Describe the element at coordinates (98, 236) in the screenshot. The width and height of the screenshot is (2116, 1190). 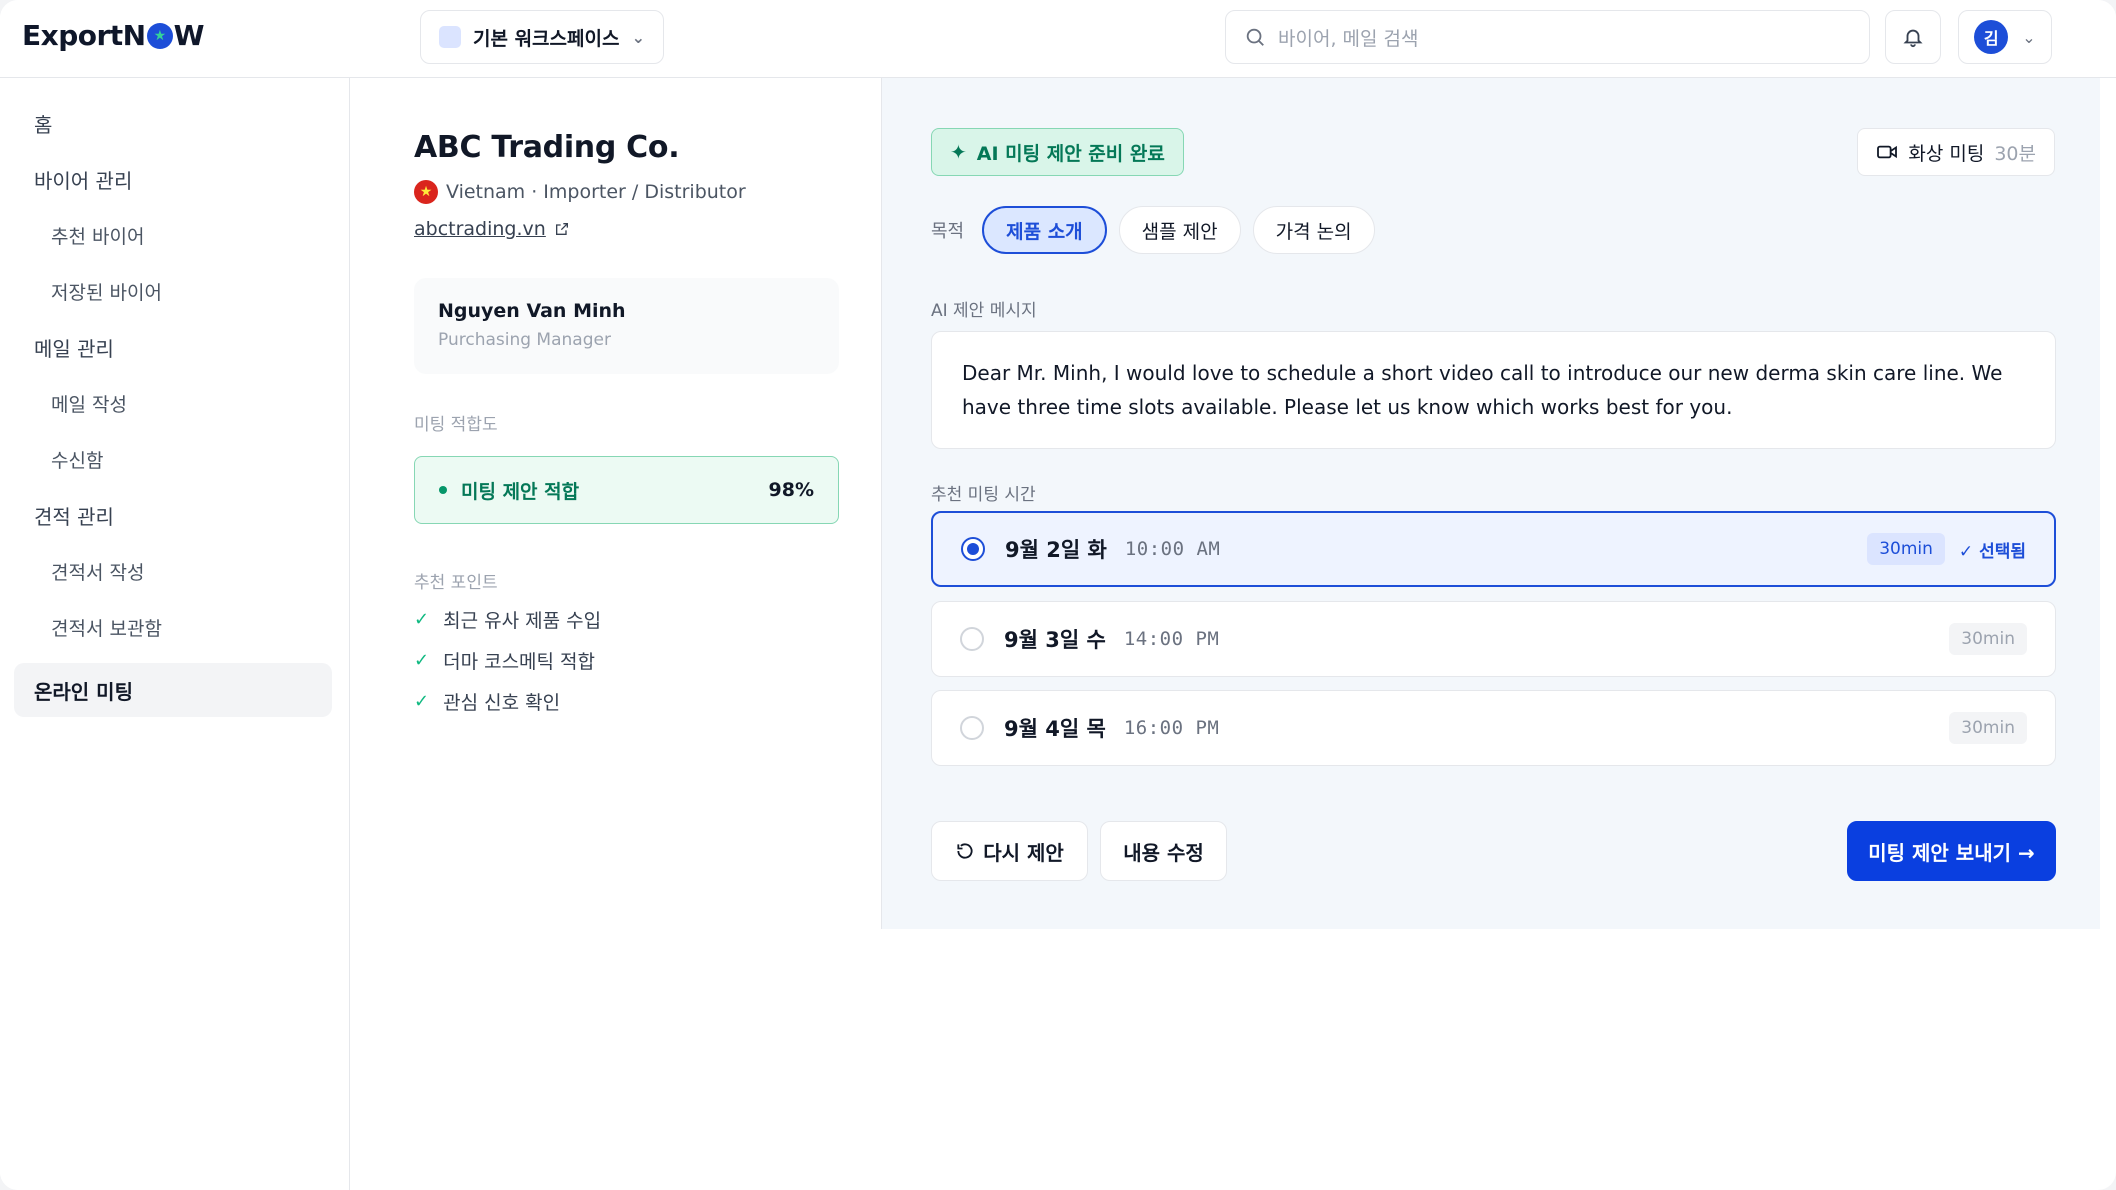
I see `sidebar-item-label: 추천 바이어` at that location.